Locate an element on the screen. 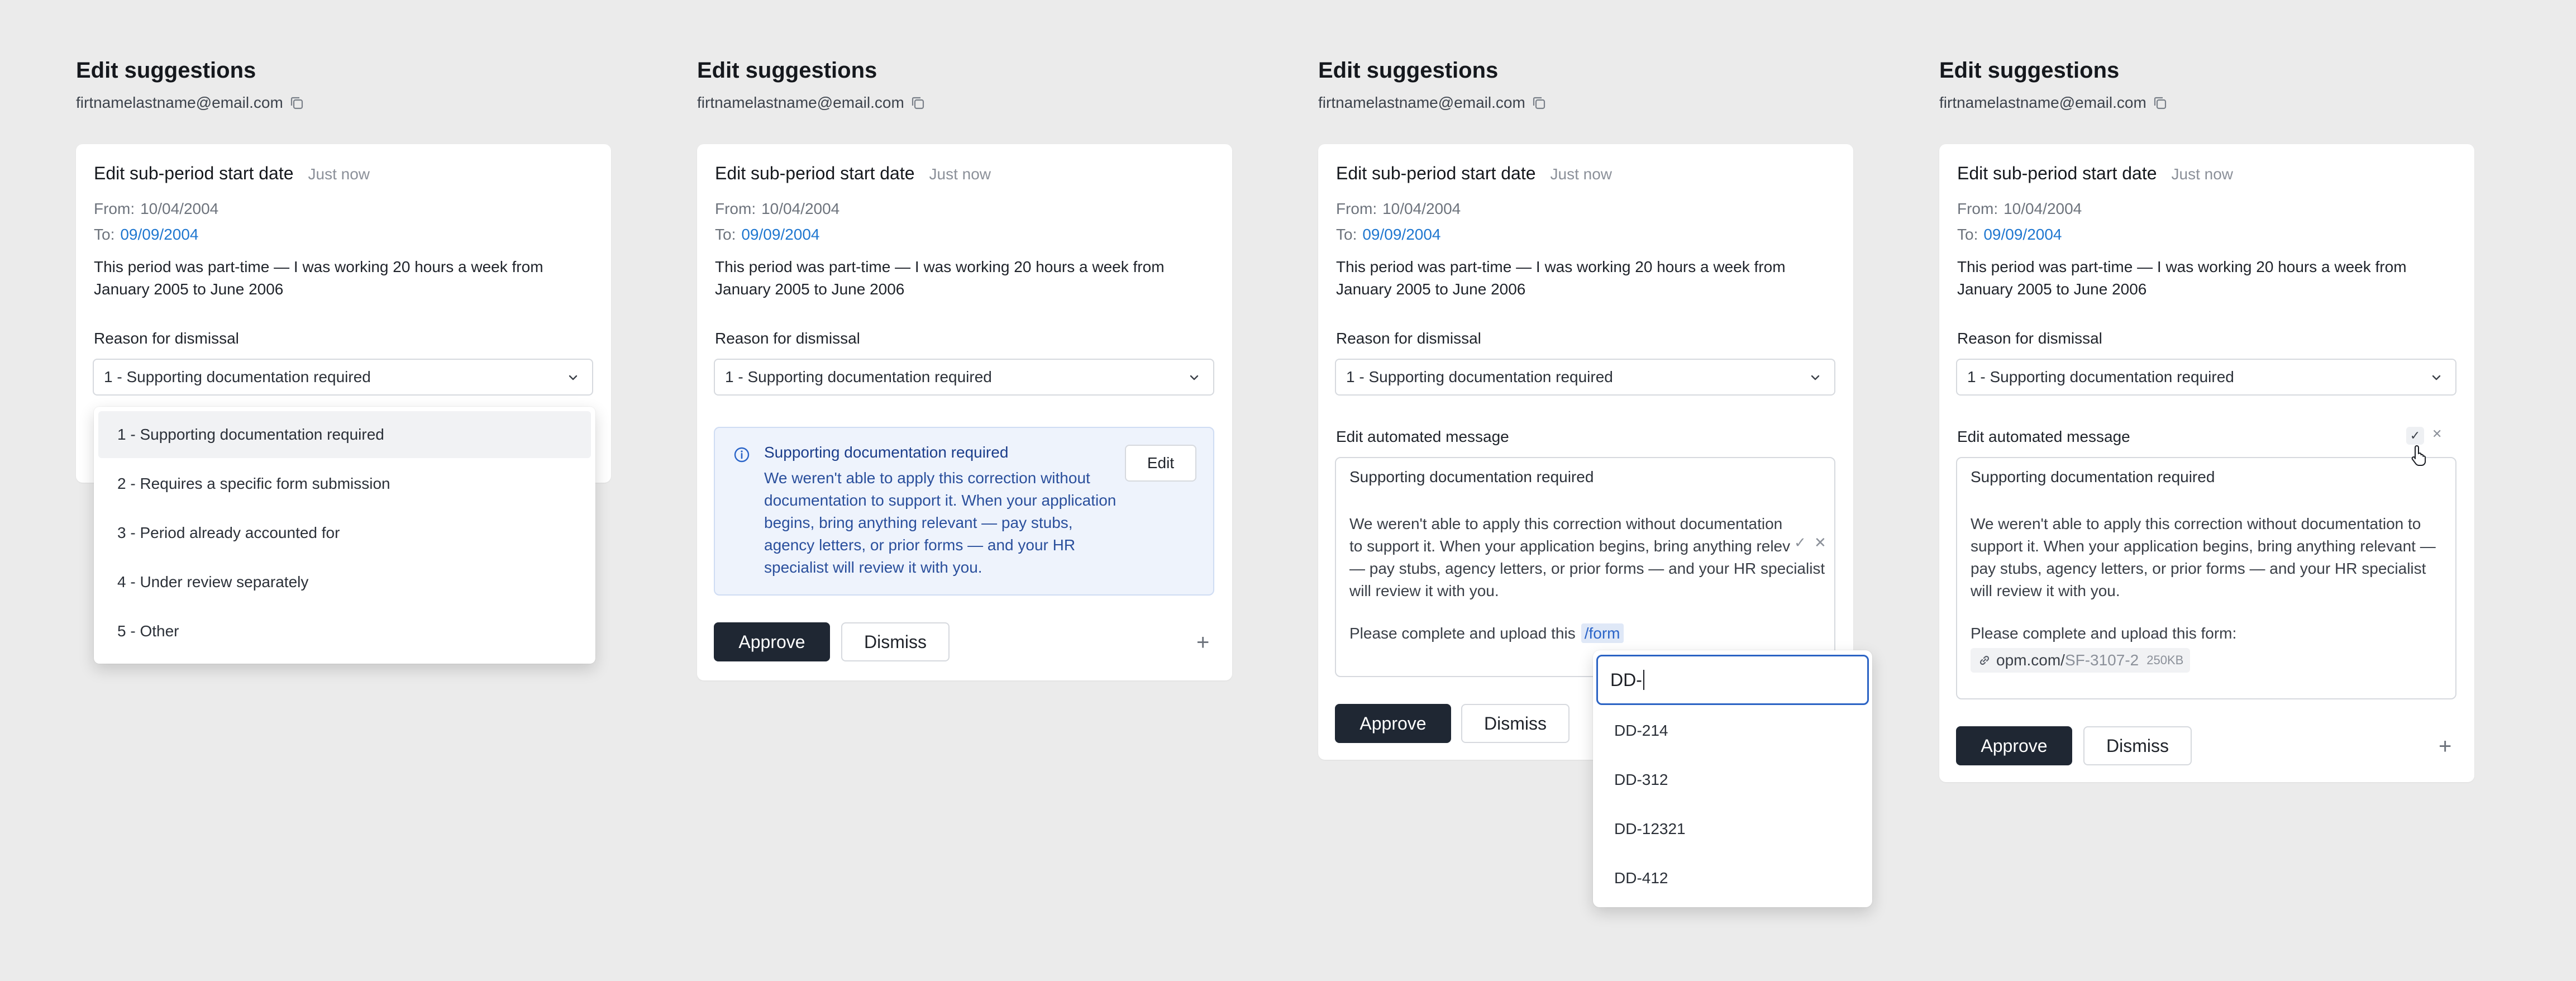  dropdown-option: 3 - Period already accounted for is located at coordinates (344, 532).